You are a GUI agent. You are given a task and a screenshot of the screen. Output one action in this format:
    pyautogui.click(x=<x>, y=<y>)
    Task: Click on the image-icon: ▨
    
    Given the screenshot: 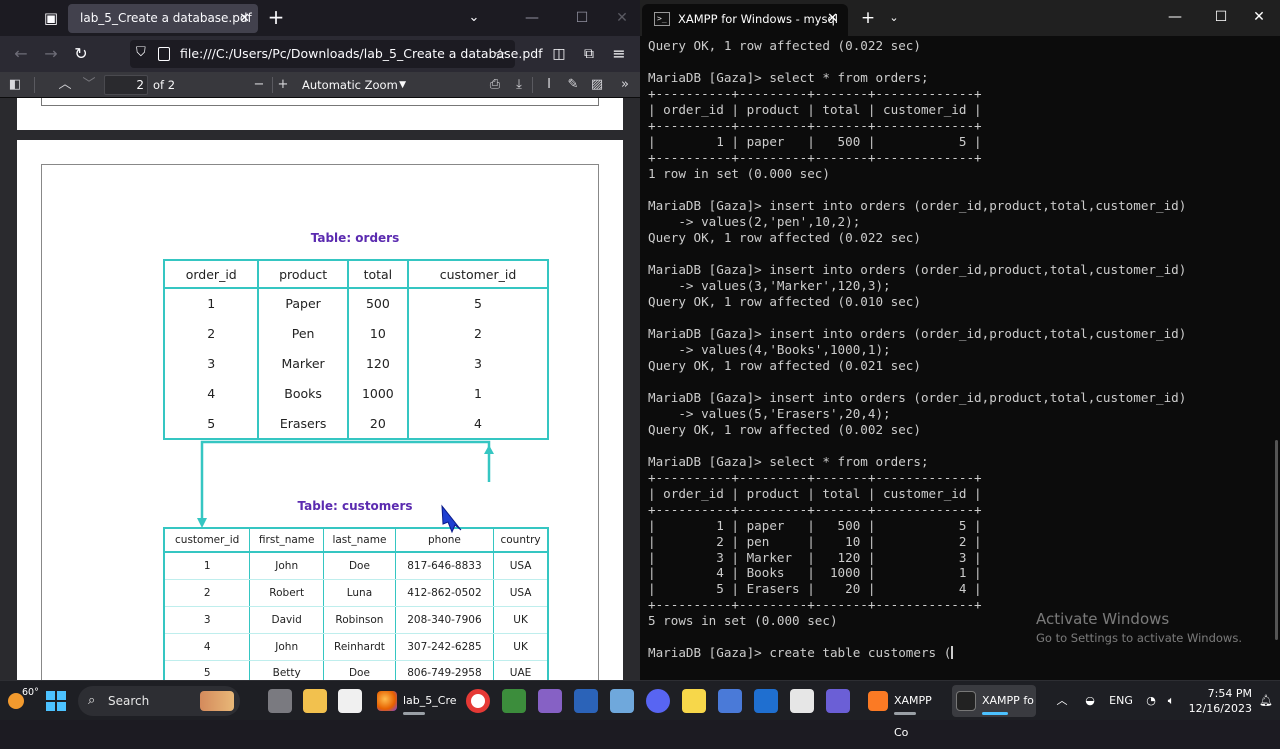 What is the action you would take?
    pyautogui.click(x=597, y=85)
    